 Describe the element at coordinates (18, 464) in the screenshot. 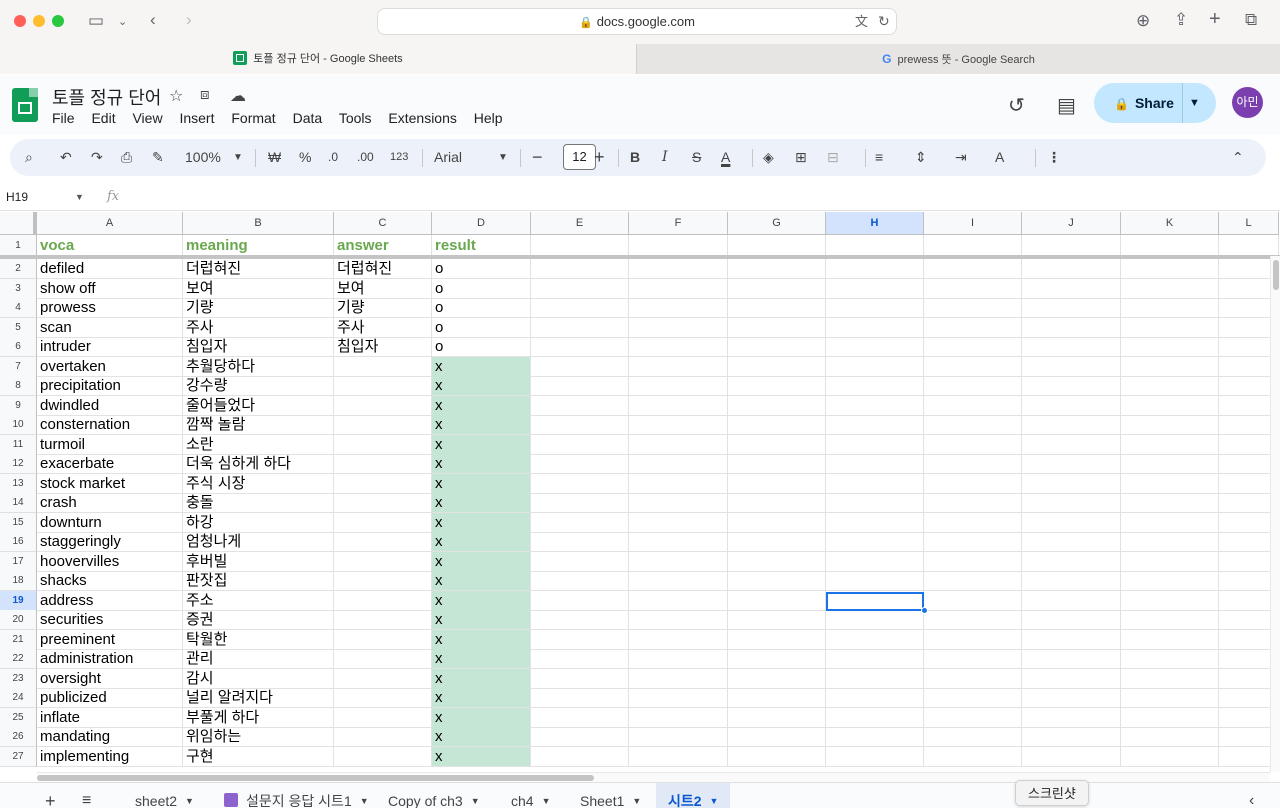

I see `row-header: 12` at that location.